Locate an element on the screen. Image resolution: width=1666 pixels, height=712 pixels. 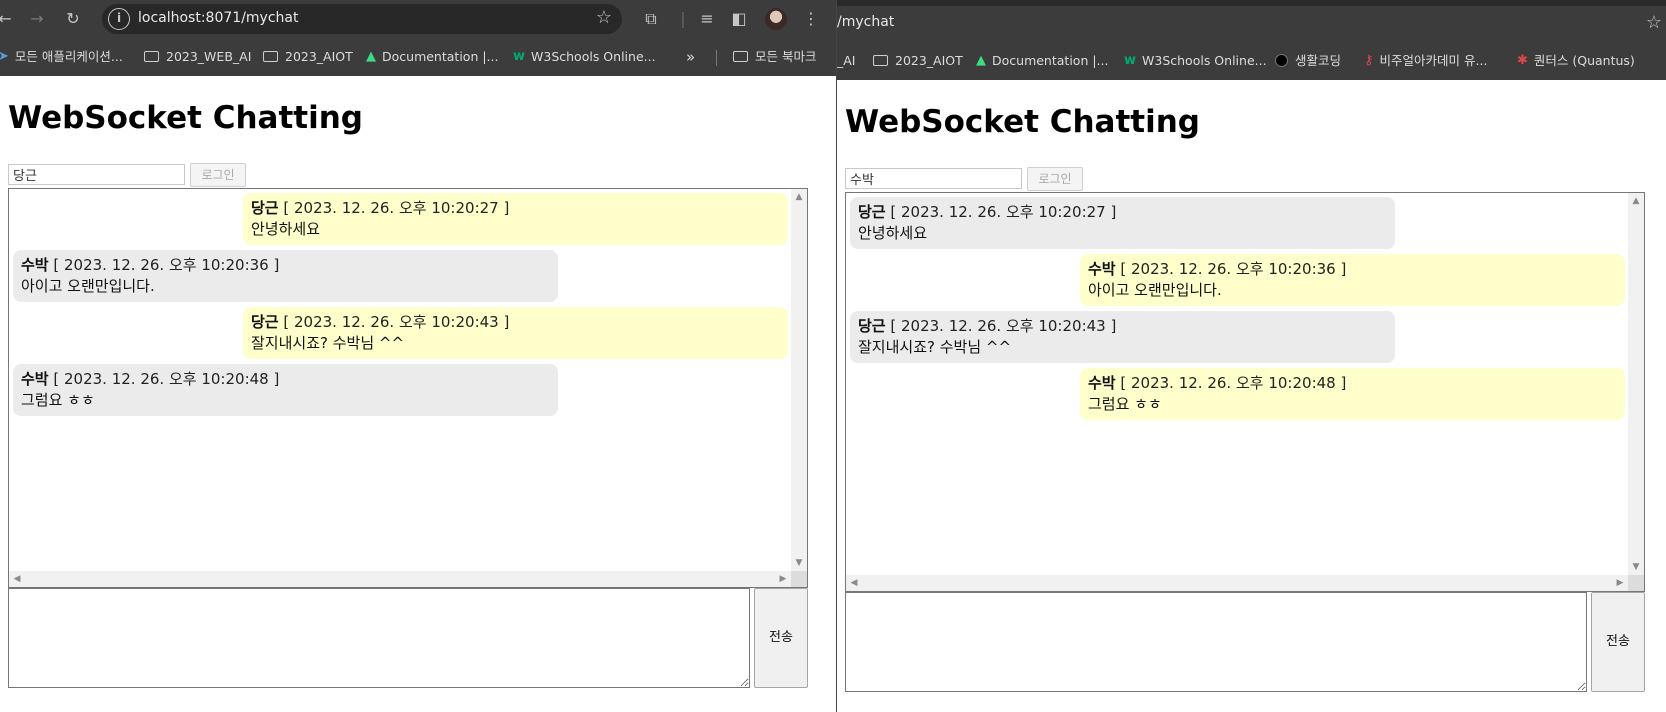
key-icon: ⚷ is located at coordinates (1369, 60).